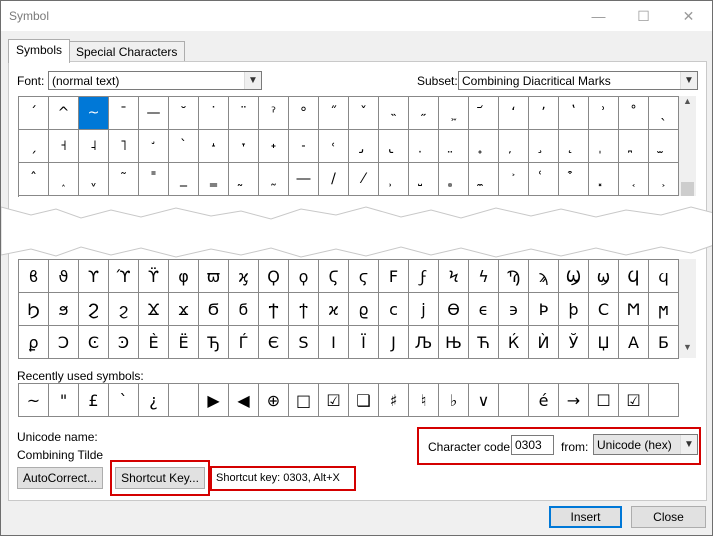 This screenshot has height=536, width=713. Describe the element at coordinates (154, 113) in the screenshot. I see `topgrid-cell: —` at that location.